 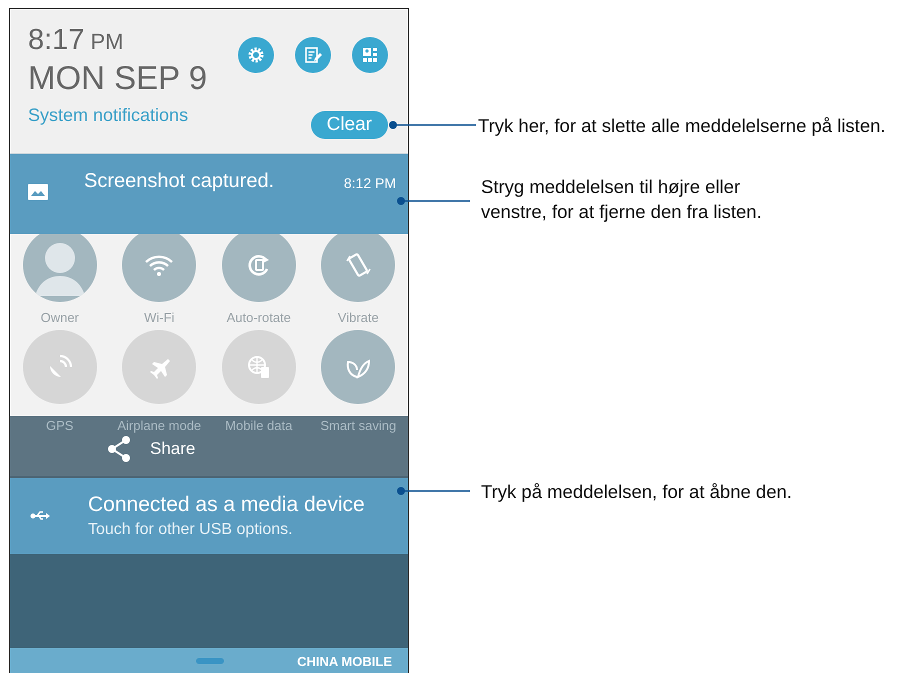 What do you see at coordinates (38, 192) in the screenshot?
I see `image-icon` at bounding box center [38, 192].